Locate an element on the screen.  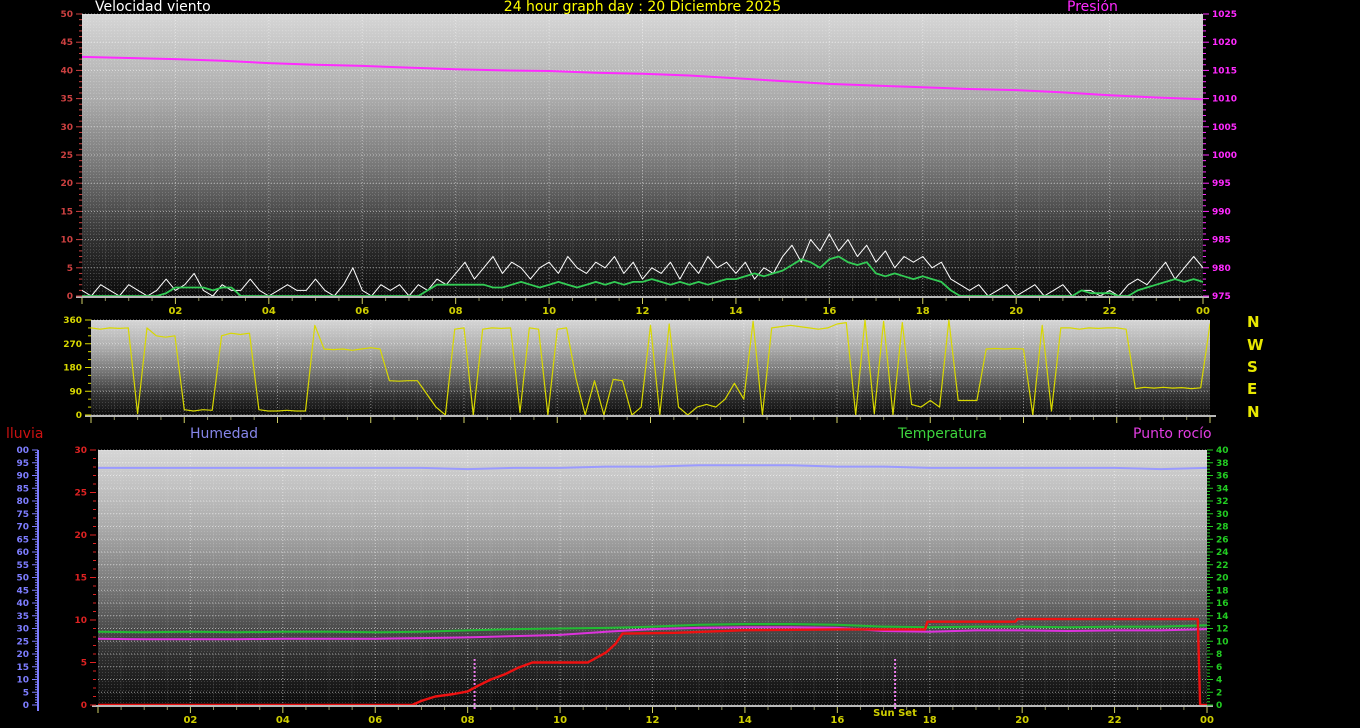
wind-direction-chart: 0 90 180 270 360 is located at coordinates (639, 369).